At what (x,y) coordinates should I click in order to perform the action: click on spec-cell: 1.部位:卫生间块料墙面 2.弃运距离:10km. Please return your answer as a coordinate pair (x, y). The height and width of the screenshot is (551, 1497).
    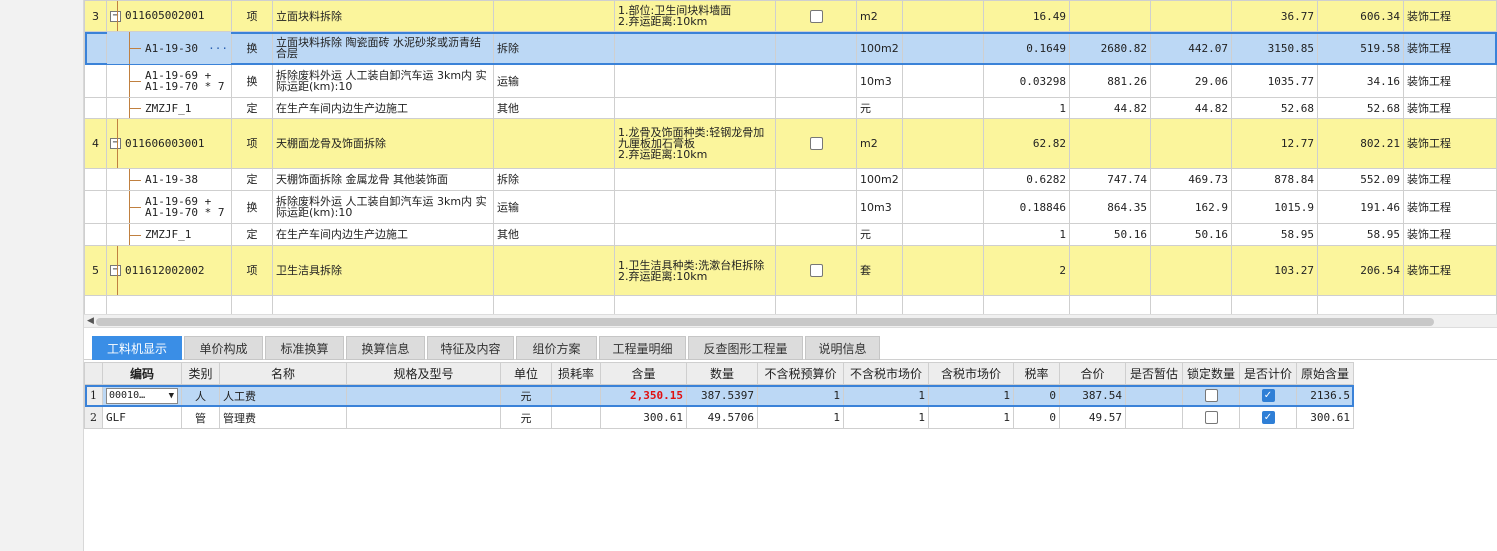
    Looking at the image, I should click on (695, 16).